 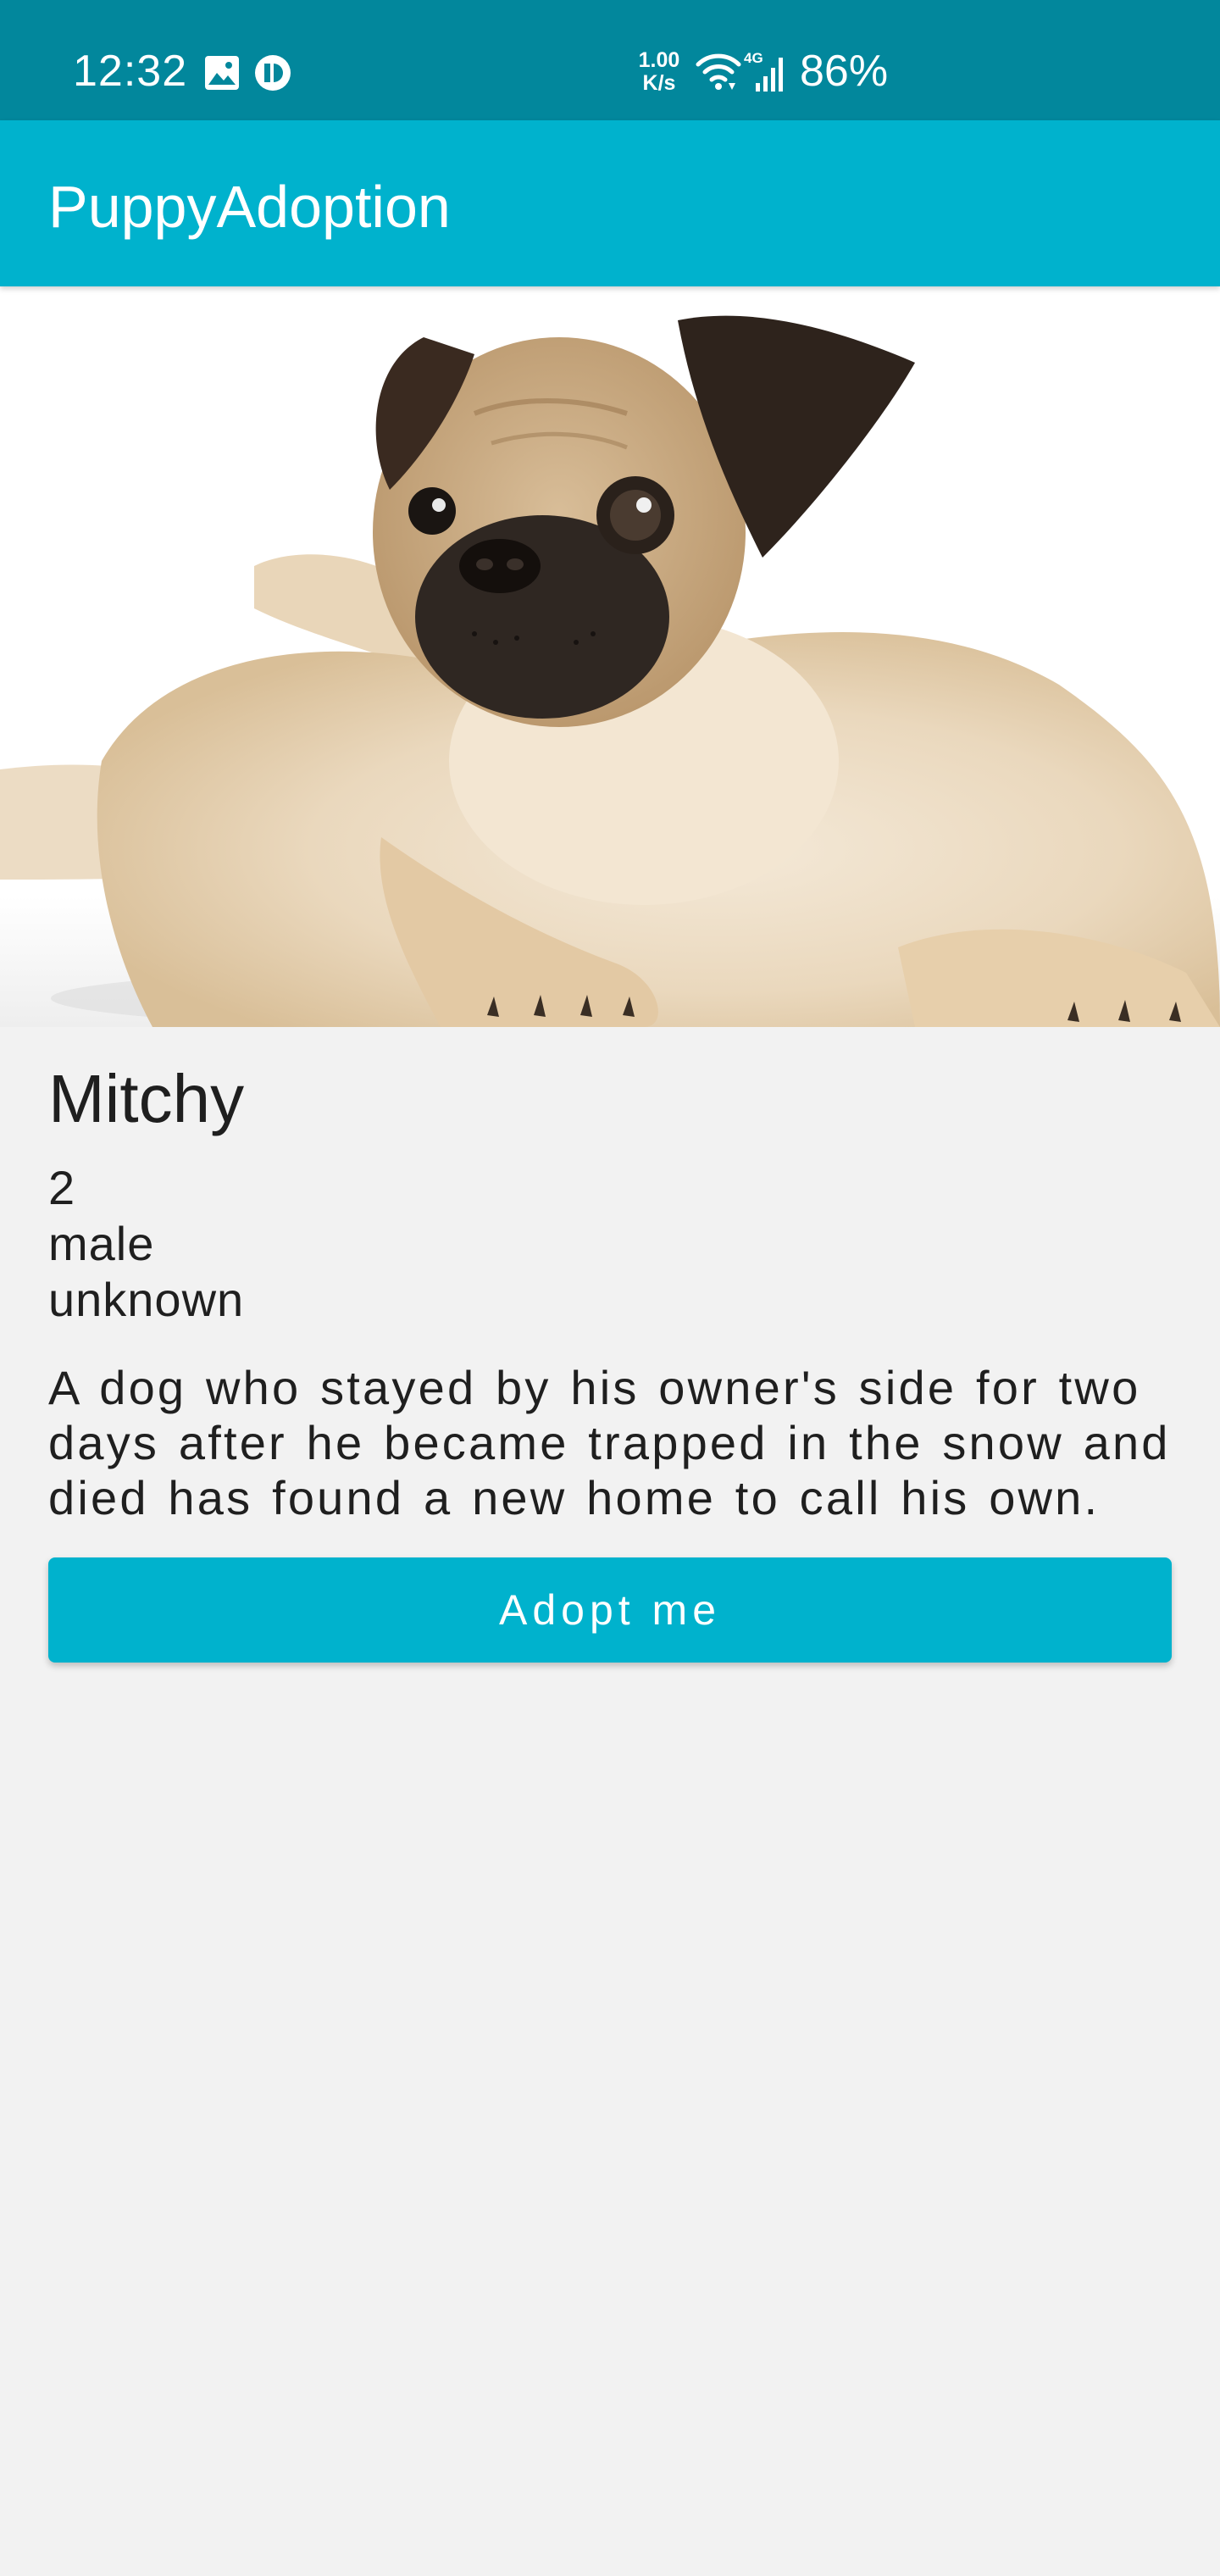 What do you see at coordinates (659, 60) in the screenshot?
I see `network-speed-value: 1.00` at bounding box center [659, 60].